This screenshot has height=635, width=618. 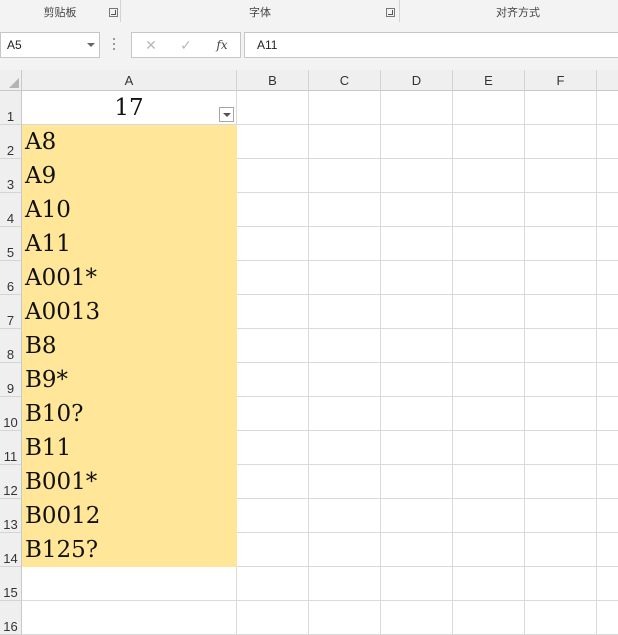 What do you see at coordinates (607, 244) in the screenshot?
I see `cell-g5` at bounding box center [607, 244].